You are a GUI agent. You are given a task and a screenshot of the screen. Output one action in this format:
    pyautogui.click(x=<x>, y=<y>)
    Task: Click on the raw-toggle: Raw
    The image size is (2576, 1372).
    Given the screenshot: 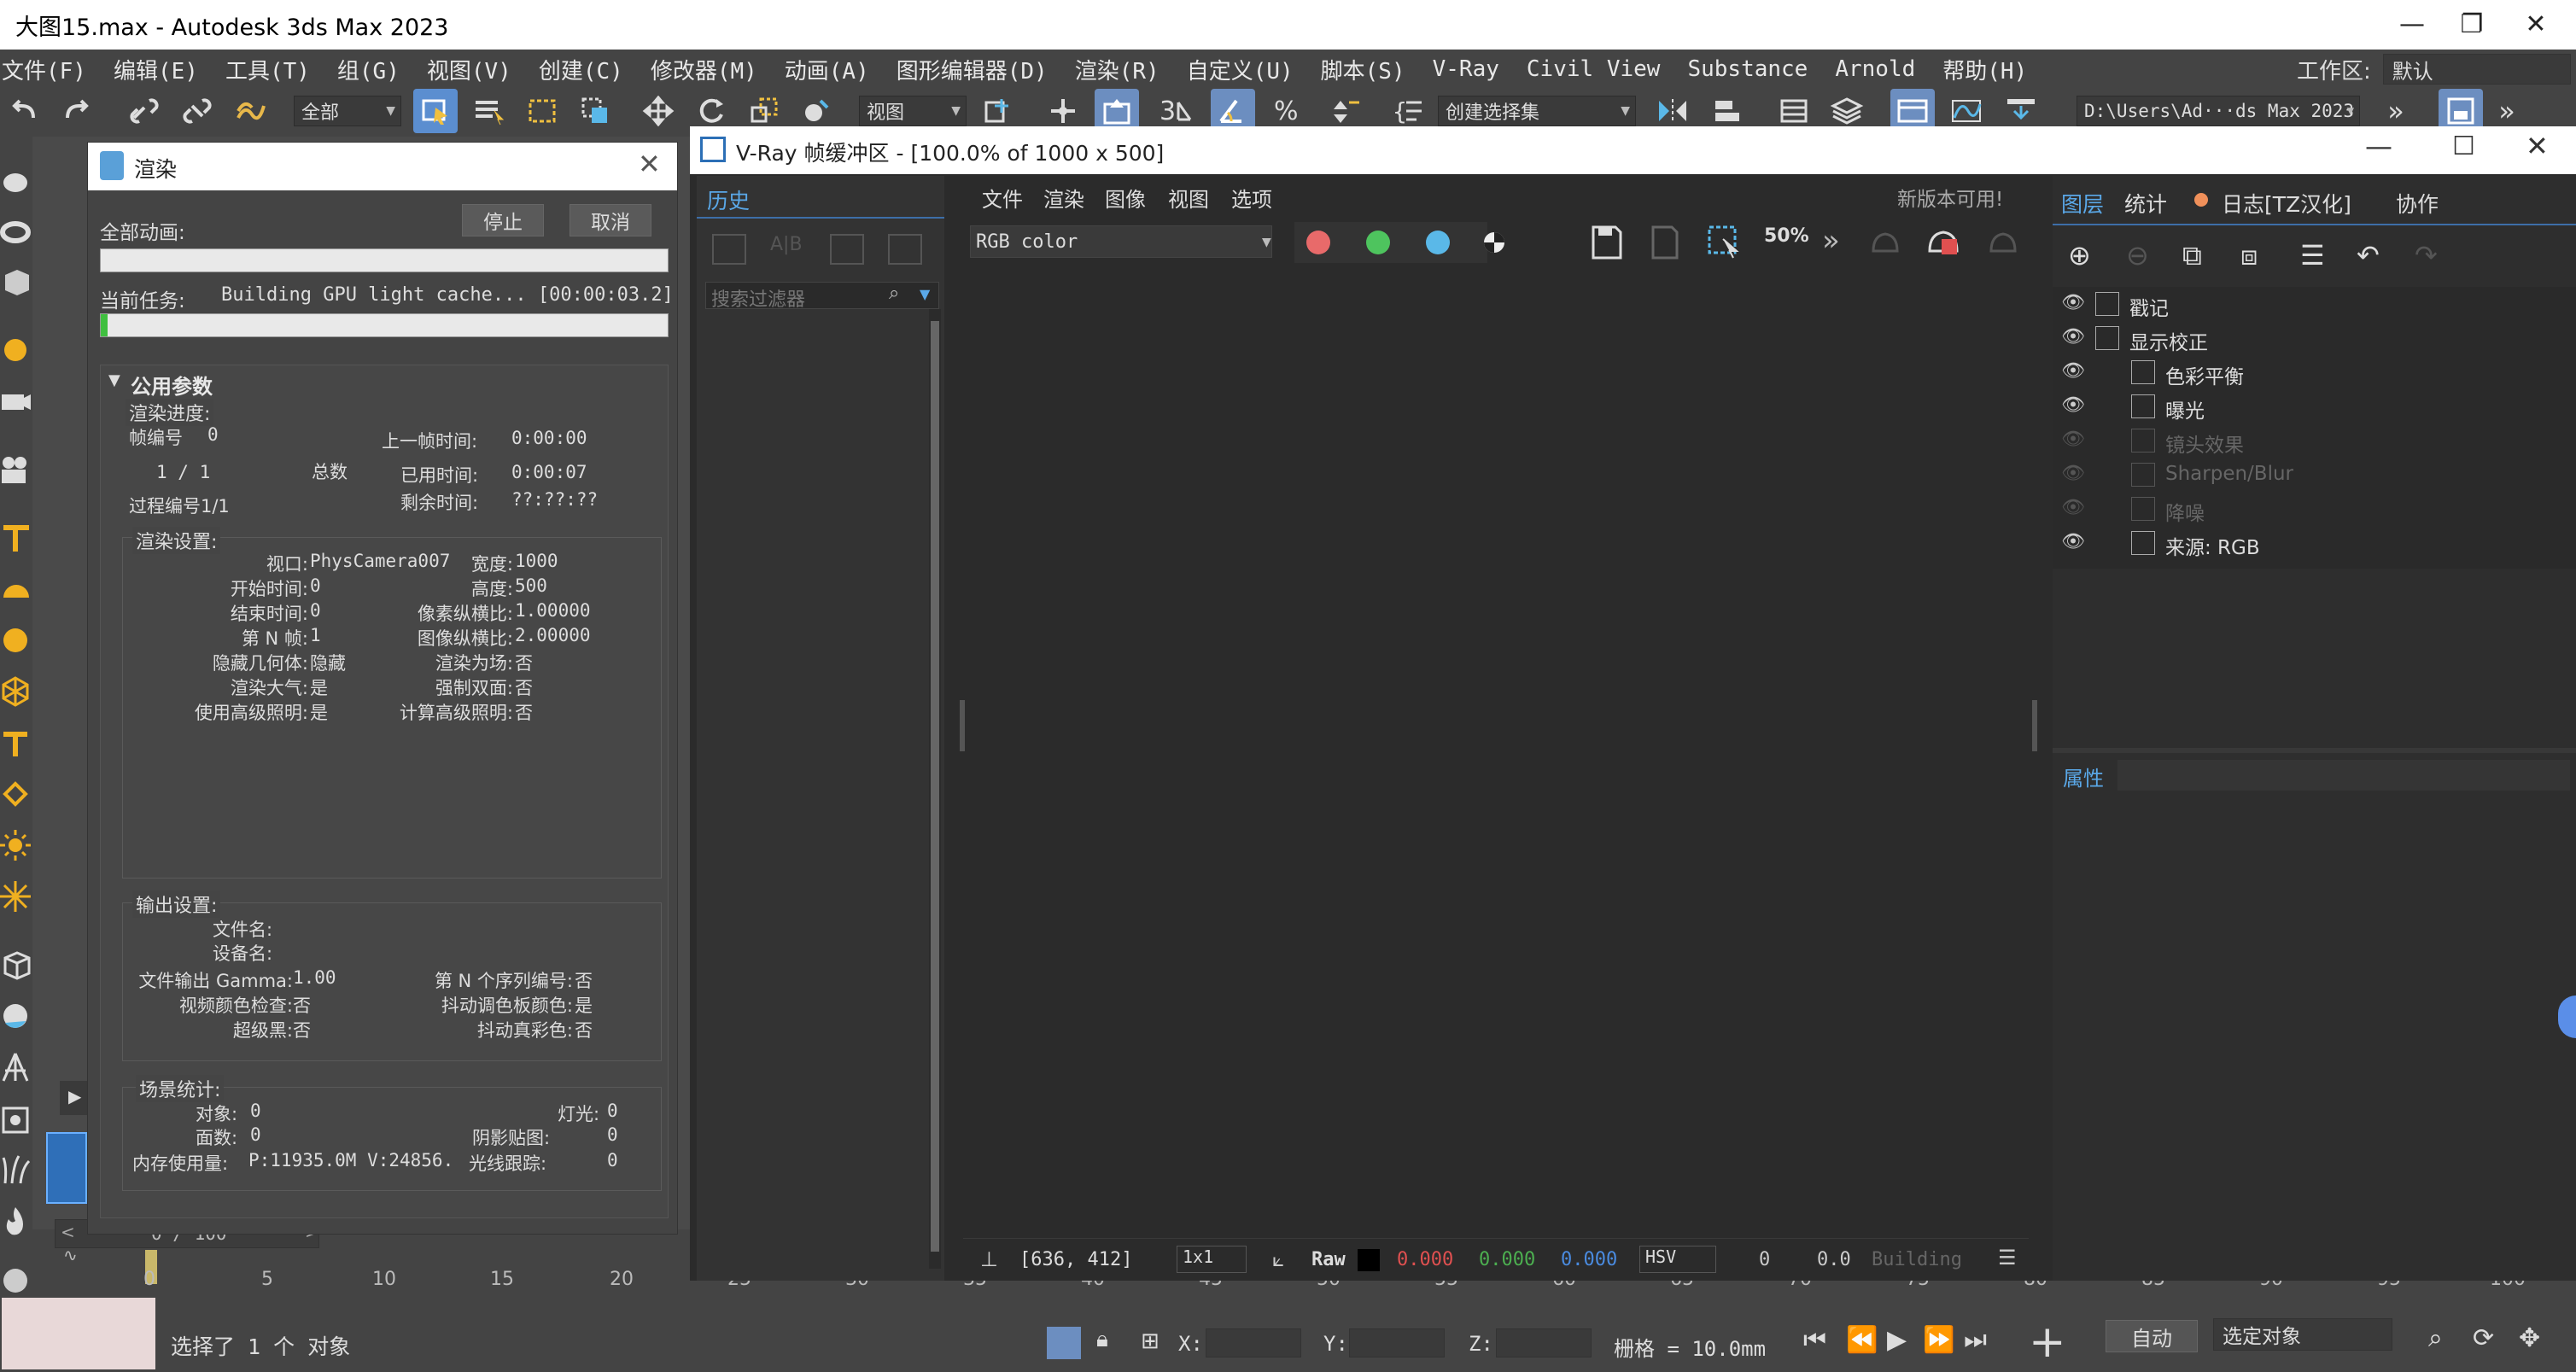 What is the action you would take?
    pyautogui.click(x=1328, y=1259)
    